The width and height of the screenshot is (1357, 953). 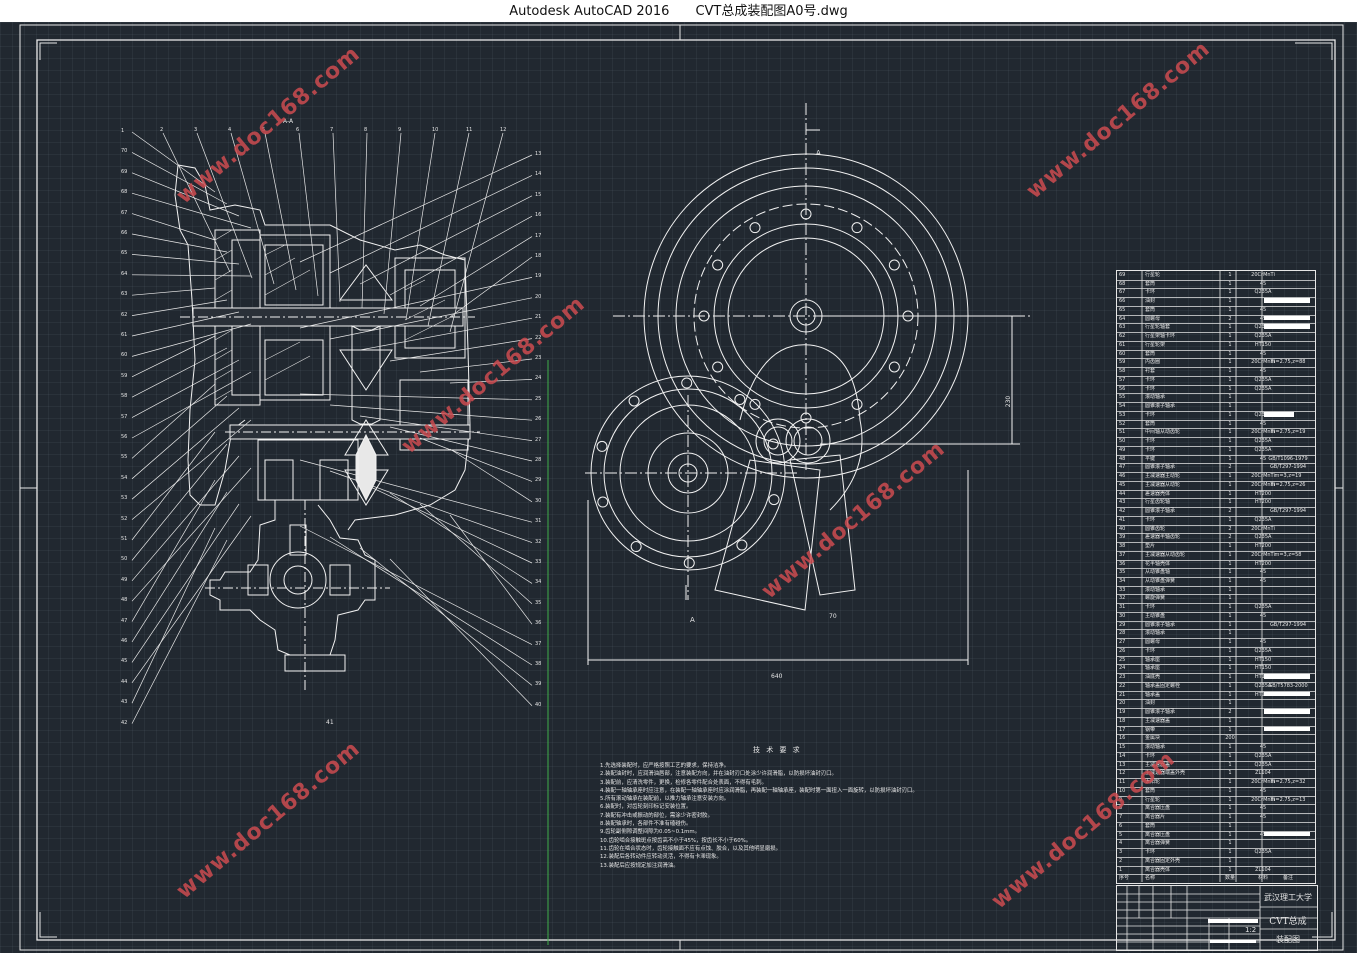 What do you see at coordinates (124, 171) in the screenshot?
I see `callout-number: 69` at bounding box center [124, 171].